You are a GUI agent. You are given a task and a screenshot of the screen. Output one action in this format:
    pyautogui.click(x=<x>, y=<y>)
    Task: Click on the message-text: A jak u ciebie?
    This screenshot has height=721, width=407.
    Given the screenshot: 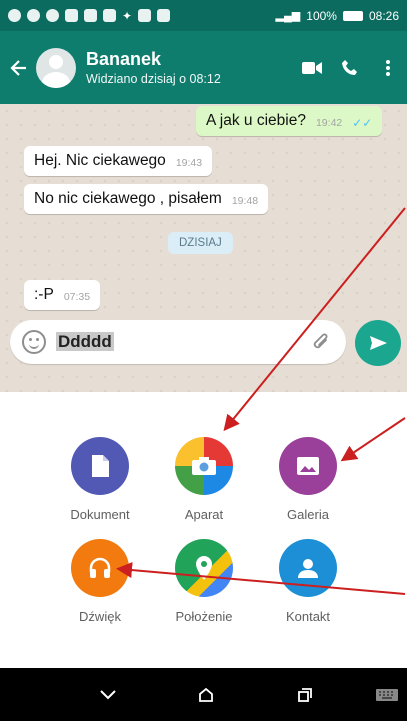 What is the action you would take?
    pyautogui.click(x=256, y=120)
    